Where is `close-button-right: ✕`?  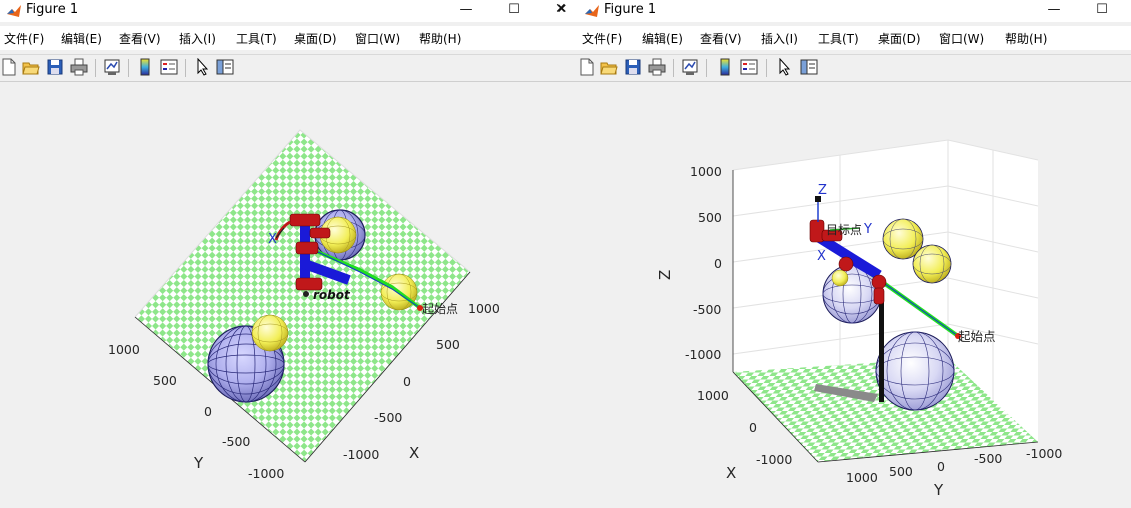 close-button-right: ✕ is located at coordinates (561, 9).